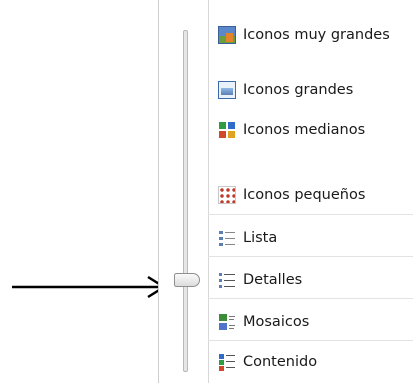  What do you see at coordinates (227, 35) in the screenshot?
I see `extra-large-icons-icon` at bounding box center [227, 35].